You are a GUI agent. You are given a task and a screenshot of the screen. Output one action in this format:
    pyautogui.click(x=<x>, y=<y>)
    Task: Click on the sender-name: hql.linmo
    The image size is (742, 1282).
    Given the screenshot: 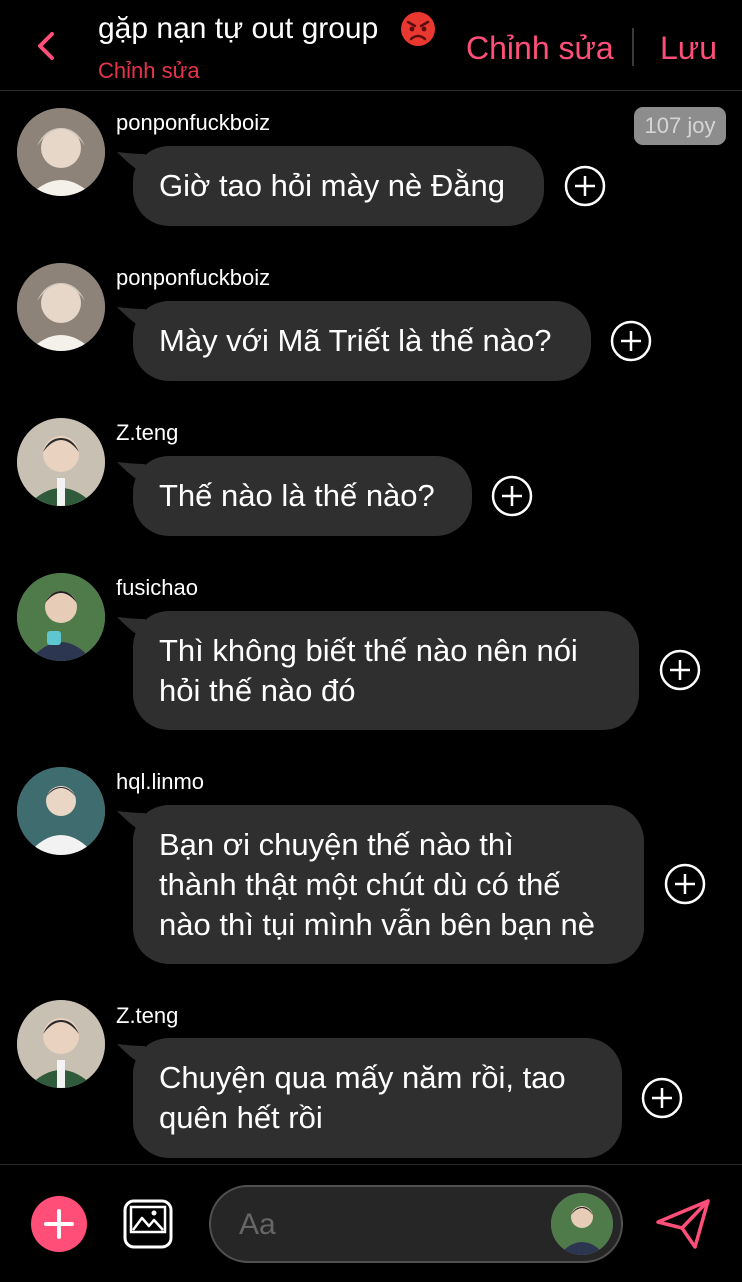 What is the action you would take?
    pyautogui.click(x=160, y=781)
    